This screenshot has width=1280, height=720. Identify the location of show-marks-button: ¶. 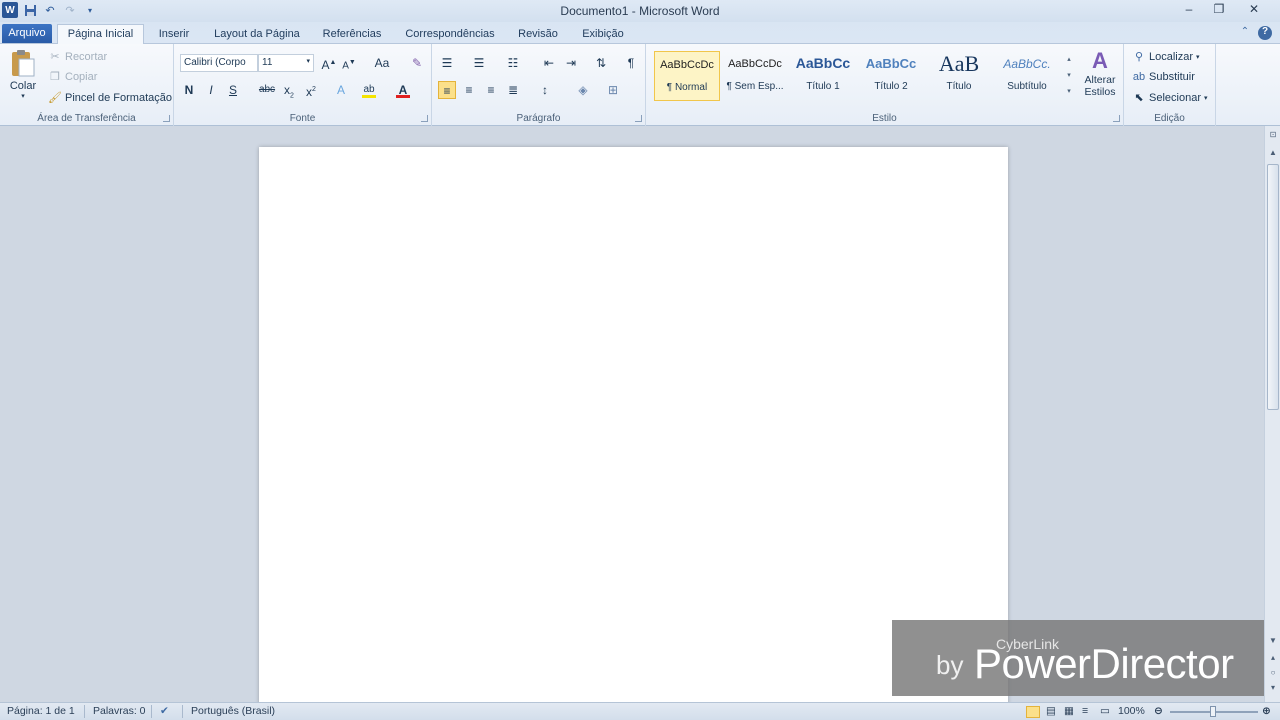
(631, 63).